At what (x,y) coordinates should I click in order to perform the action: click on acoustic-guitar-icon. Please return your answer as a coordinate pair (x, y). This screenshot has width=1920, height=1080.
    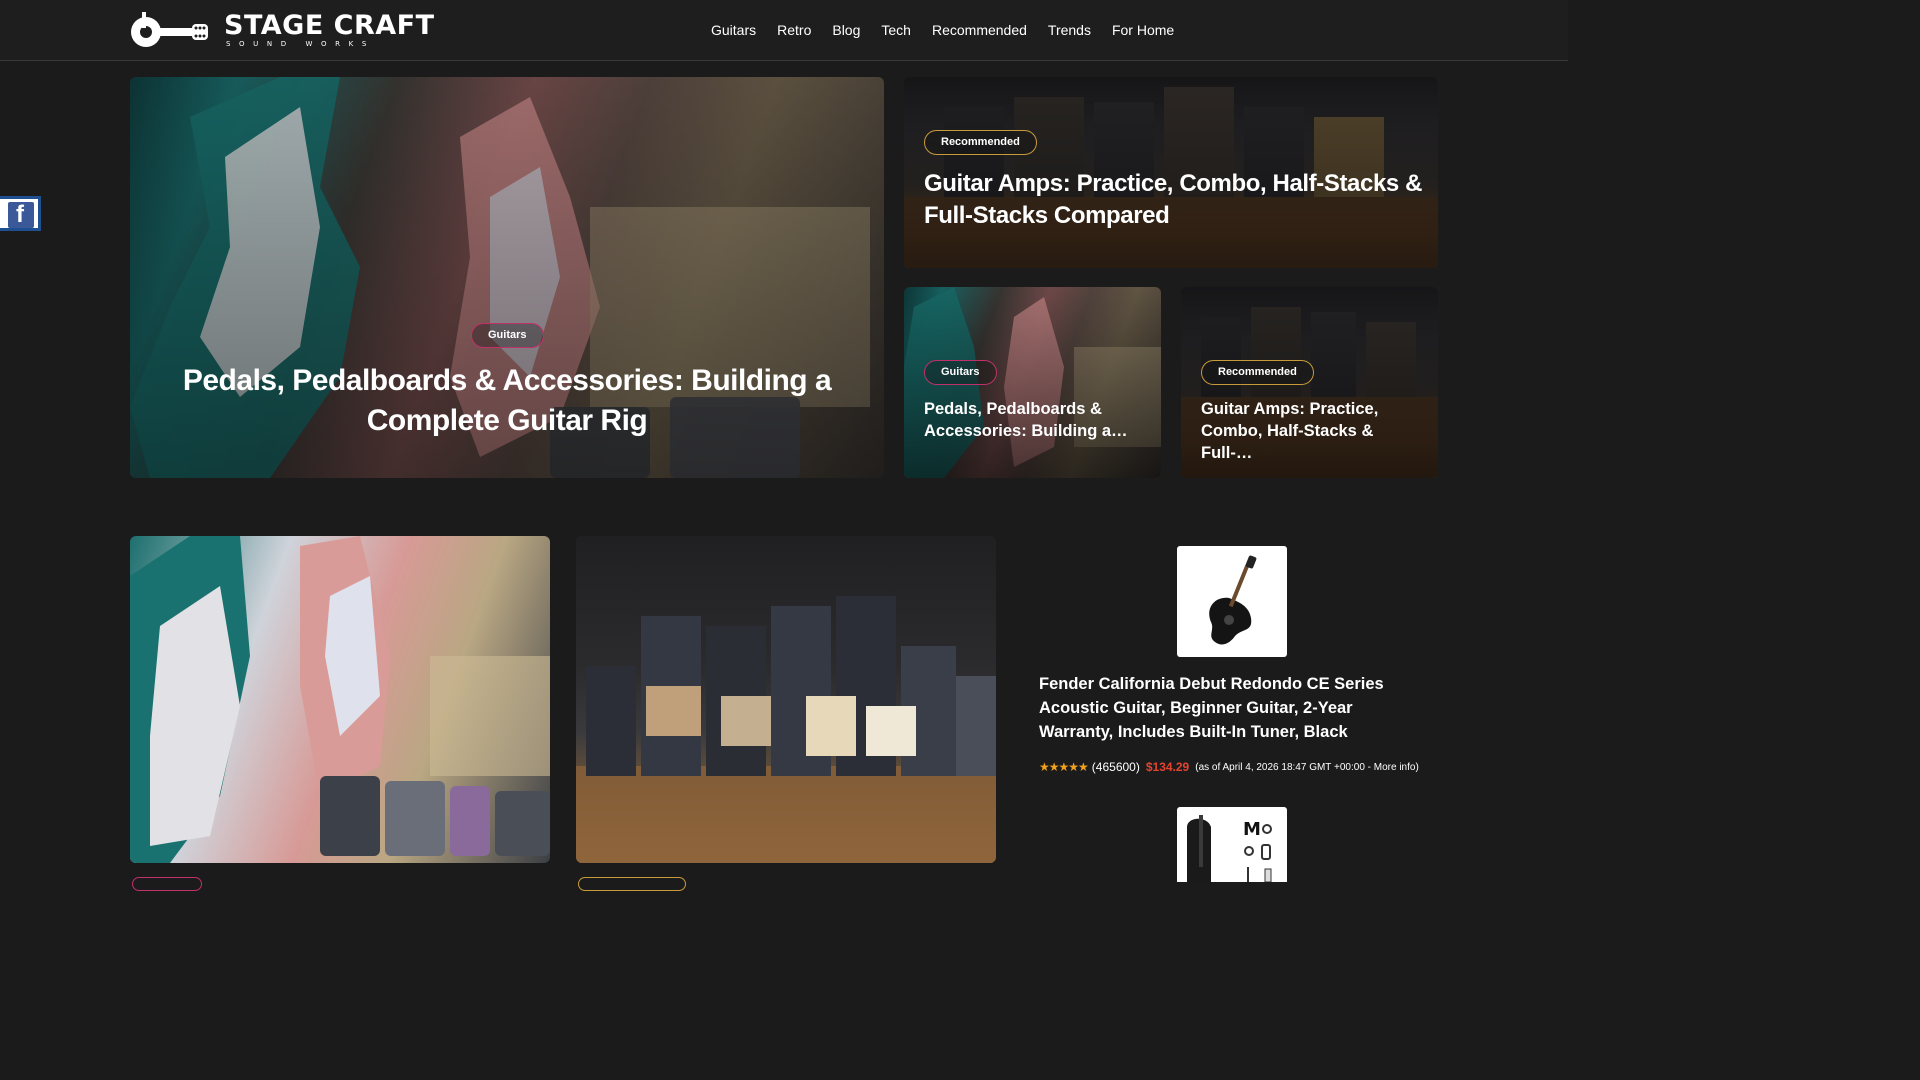
    Looking at the image, I should click on (1233, 600).